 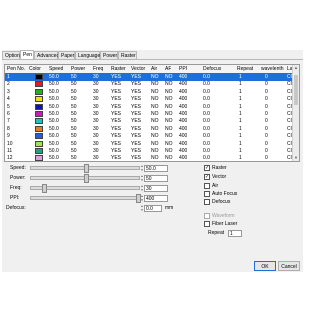 I want to click on freq-slider, so click(x=85, y=188).